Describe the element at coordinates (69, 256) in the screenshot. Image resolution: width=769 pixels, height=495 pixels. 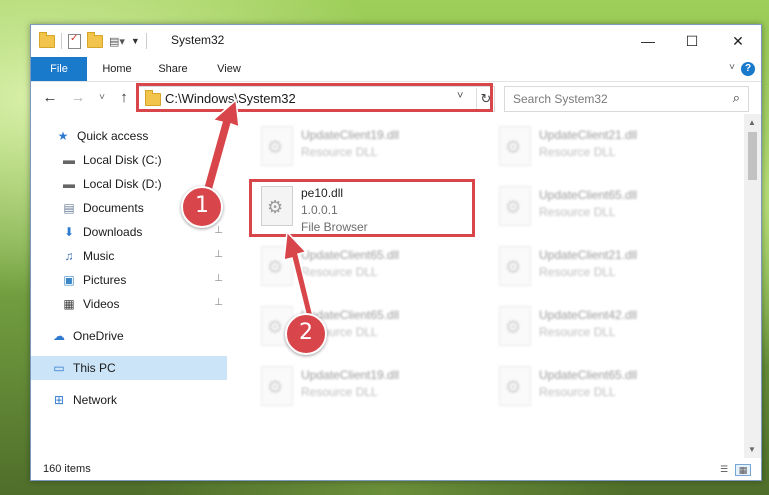
I see `music-icon: ♫` at that location.